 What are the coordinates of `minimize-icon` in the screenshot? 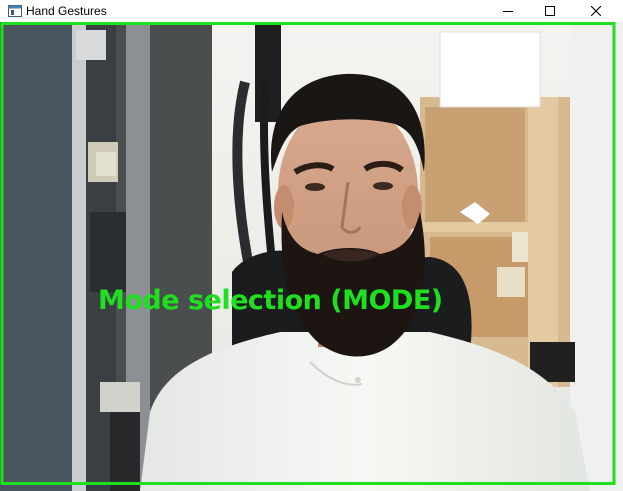 It's located at (508, 11).